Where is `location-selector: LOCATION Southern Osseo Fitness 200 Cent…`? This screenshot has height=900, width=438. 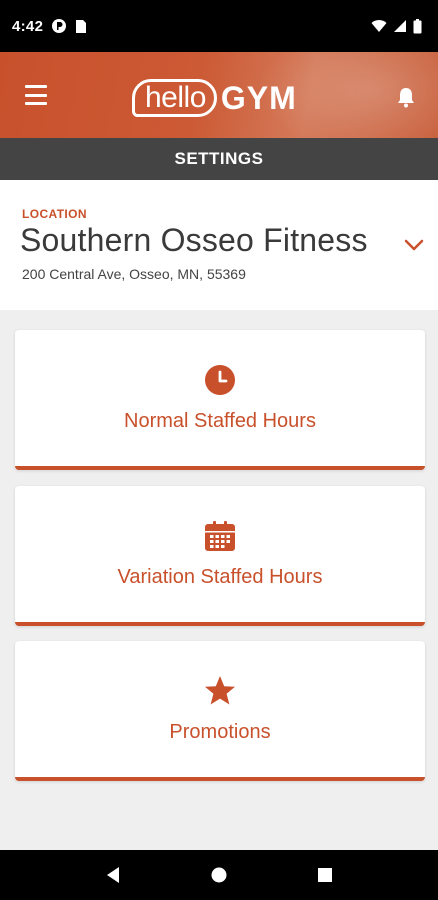
location-selector: LOCATION Southern Osseo Fitness 200 Cent… is located at coordinates (219, 245).